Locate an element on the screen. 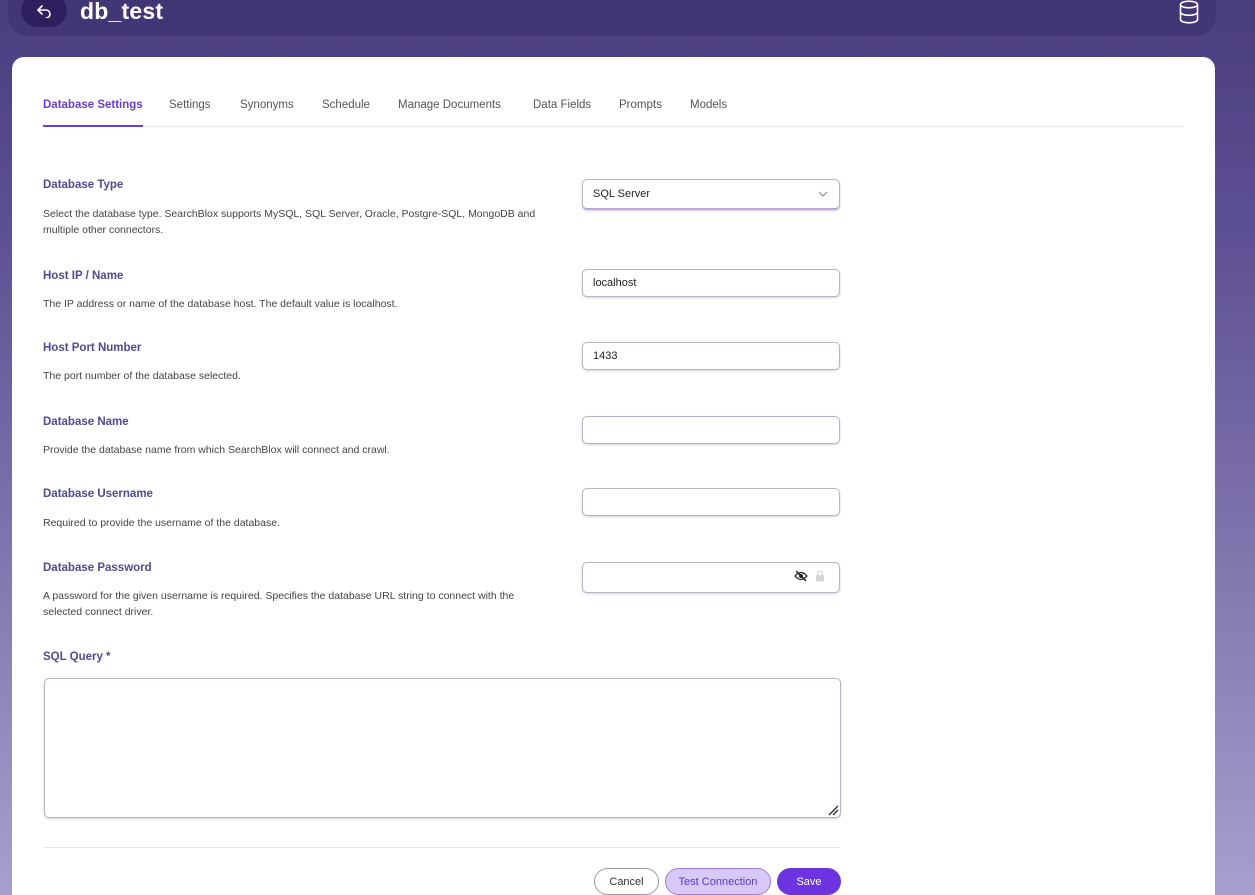  password-icons is located at coordinates (809, 576).